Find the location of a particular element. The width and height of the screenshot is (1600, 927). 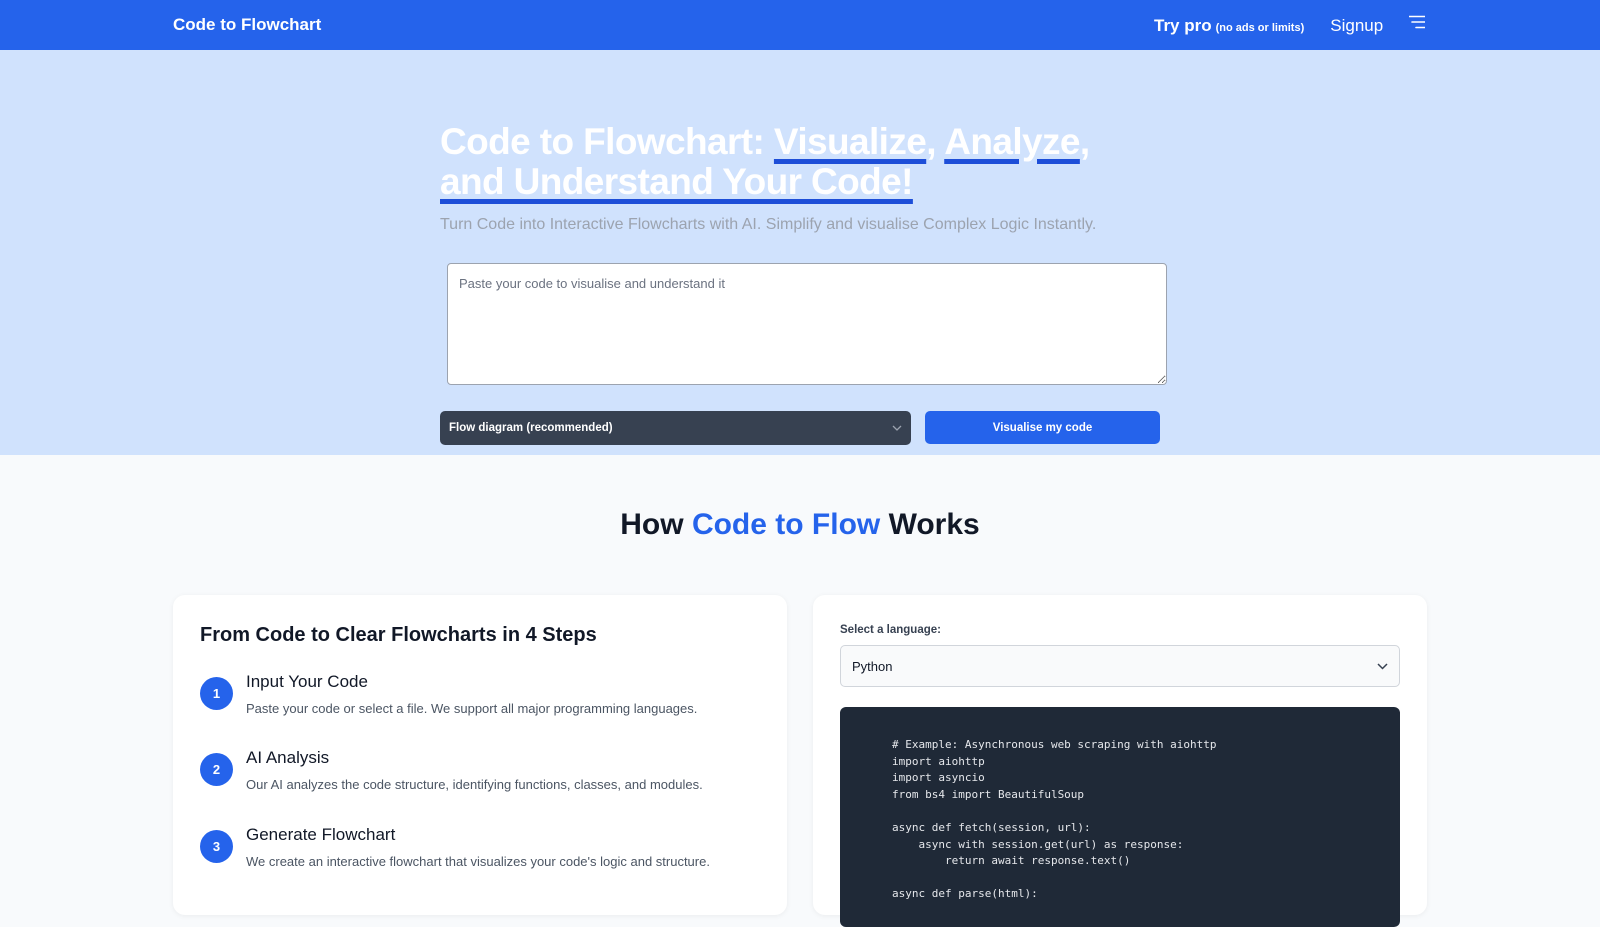

how-title-after: Works is located at coordinates (930, 524).